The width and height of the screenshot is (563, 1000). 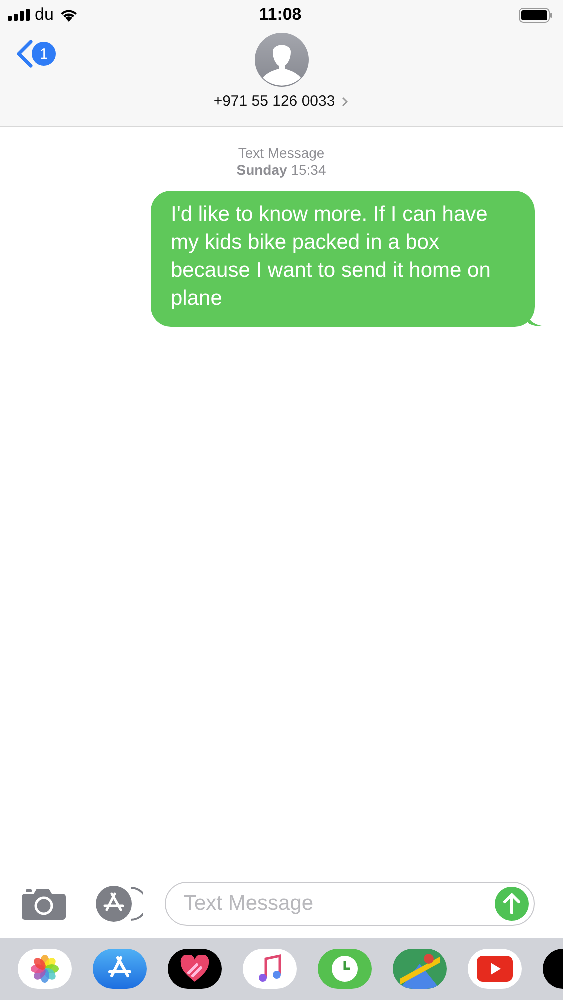 What do you see at coordinates (338, 904) in the screenshot?
I see `message-input-field: Text Message` at bounding box center [338, 904].